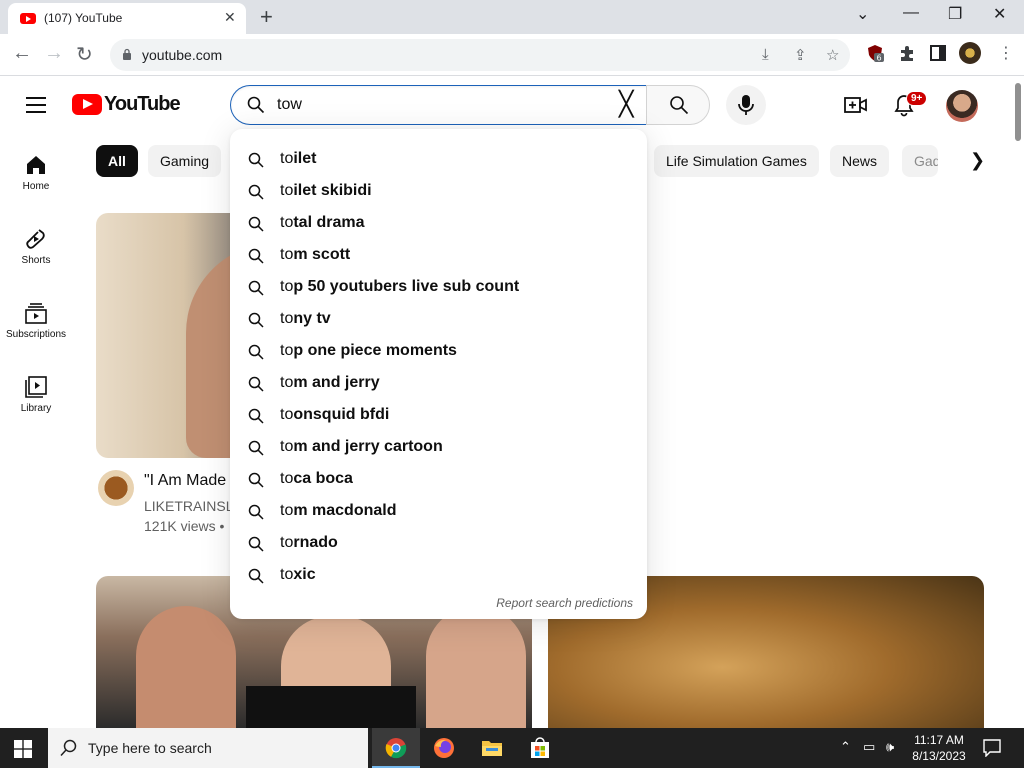 The image size is (1024, 768). Describe the element at coordinates (36, 105) in the screenshot. I see `guide-menu-button` at that location.